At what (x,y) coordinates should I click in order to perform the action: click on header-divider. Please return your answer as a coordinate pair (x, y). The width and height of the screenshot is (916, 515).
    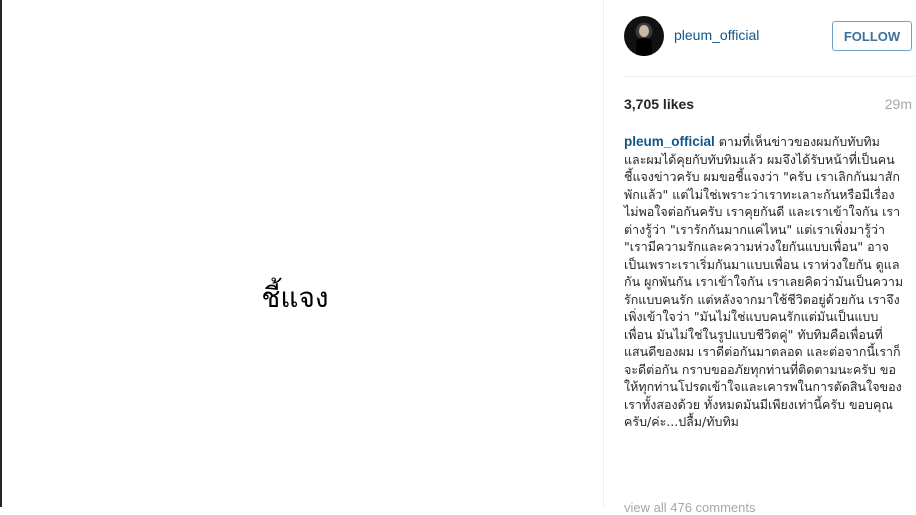
    Looking at the image, I should click on (770, 76).